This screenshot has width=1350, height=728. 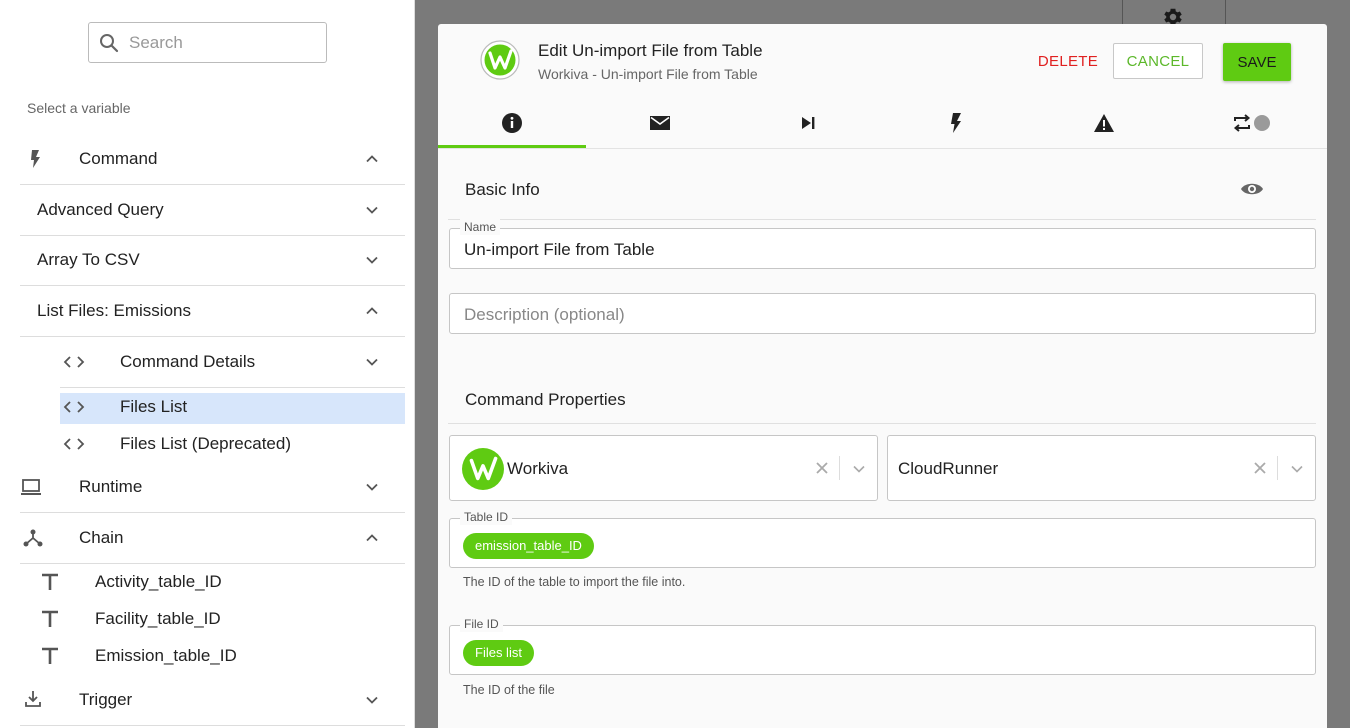 I want to click on basic-info-title: Basic Info, so click(x=502, y=189).